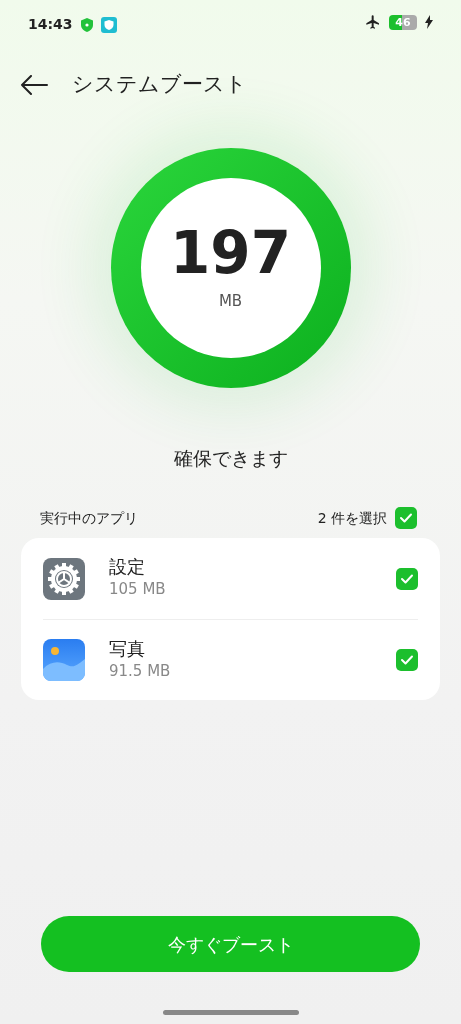 This screenshot has width=461, height=1024. Describe the element at coordinates (230, 252) in the screenshot. I see `freed-amount: 197` at that location.